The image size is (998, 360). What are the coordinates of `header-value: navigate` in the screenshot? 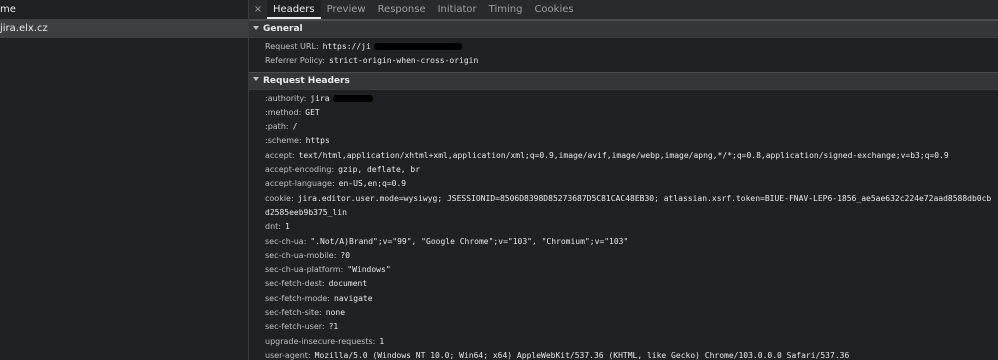 It's located at (353, 298).